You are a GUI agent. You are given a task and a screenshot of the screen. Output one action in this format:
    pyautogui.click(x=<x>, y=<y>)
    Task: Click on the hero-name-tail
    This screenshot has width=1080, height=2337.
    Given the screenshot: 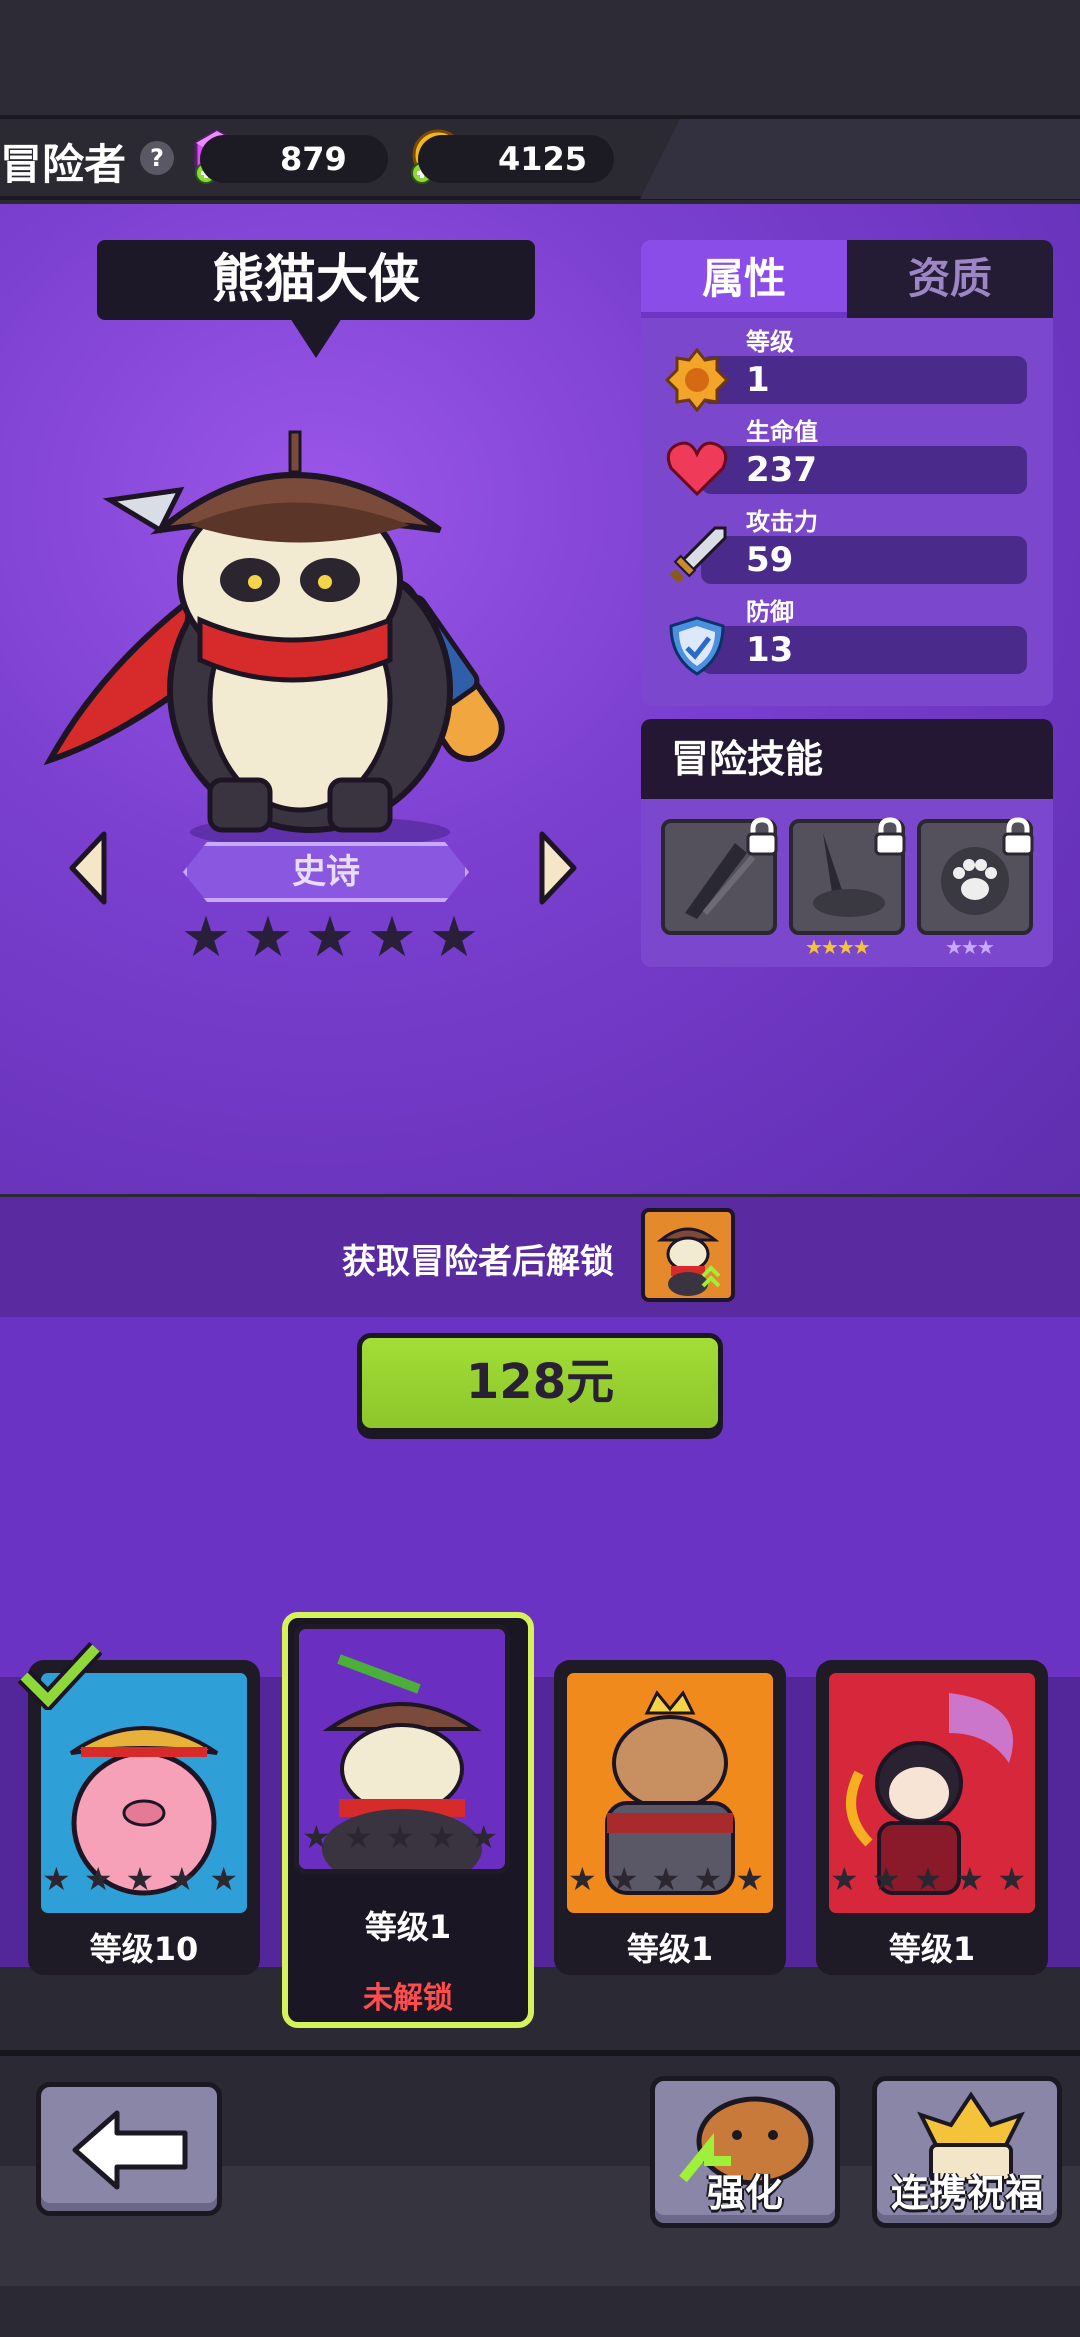 What is the action you would take?
    pyautogui.click(x=316, y=338)
    